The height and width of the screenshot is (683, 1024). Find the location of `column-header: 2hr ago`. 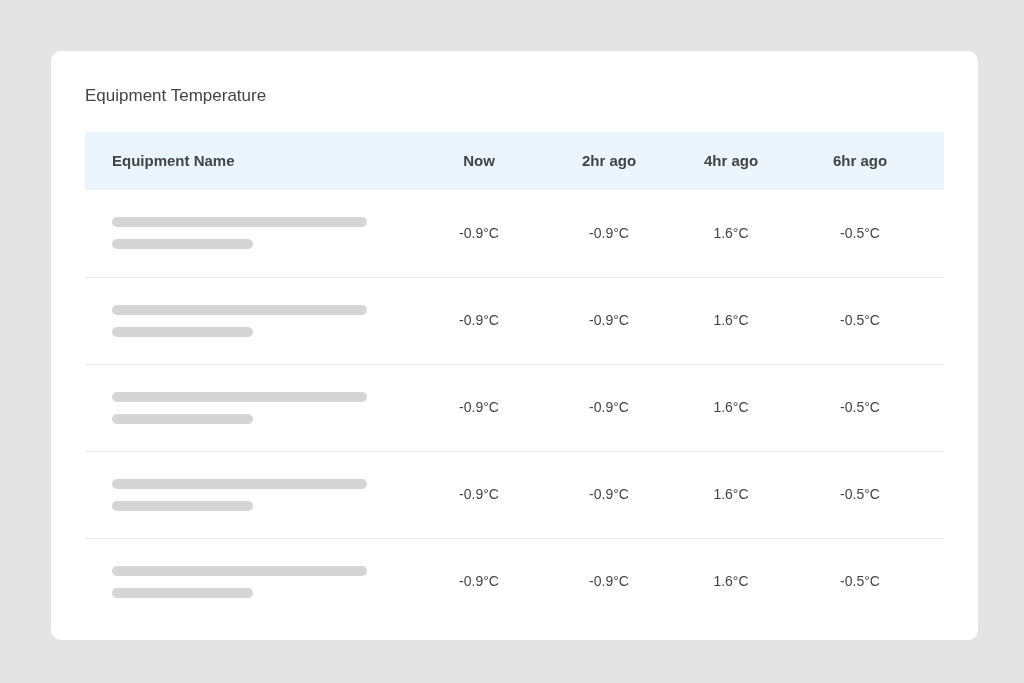

column-header: 2hr ago is located at coordinates (609, 161).